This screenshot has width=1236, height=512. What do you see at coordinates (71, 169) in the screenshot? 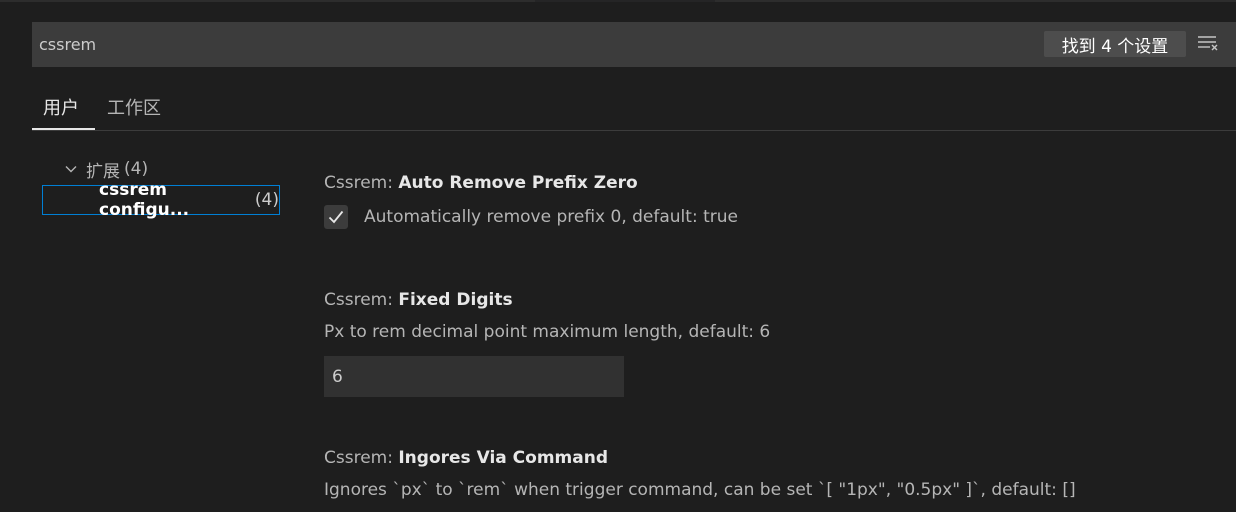
I see `chevron-down-icon` at bounding box center [71, 169].